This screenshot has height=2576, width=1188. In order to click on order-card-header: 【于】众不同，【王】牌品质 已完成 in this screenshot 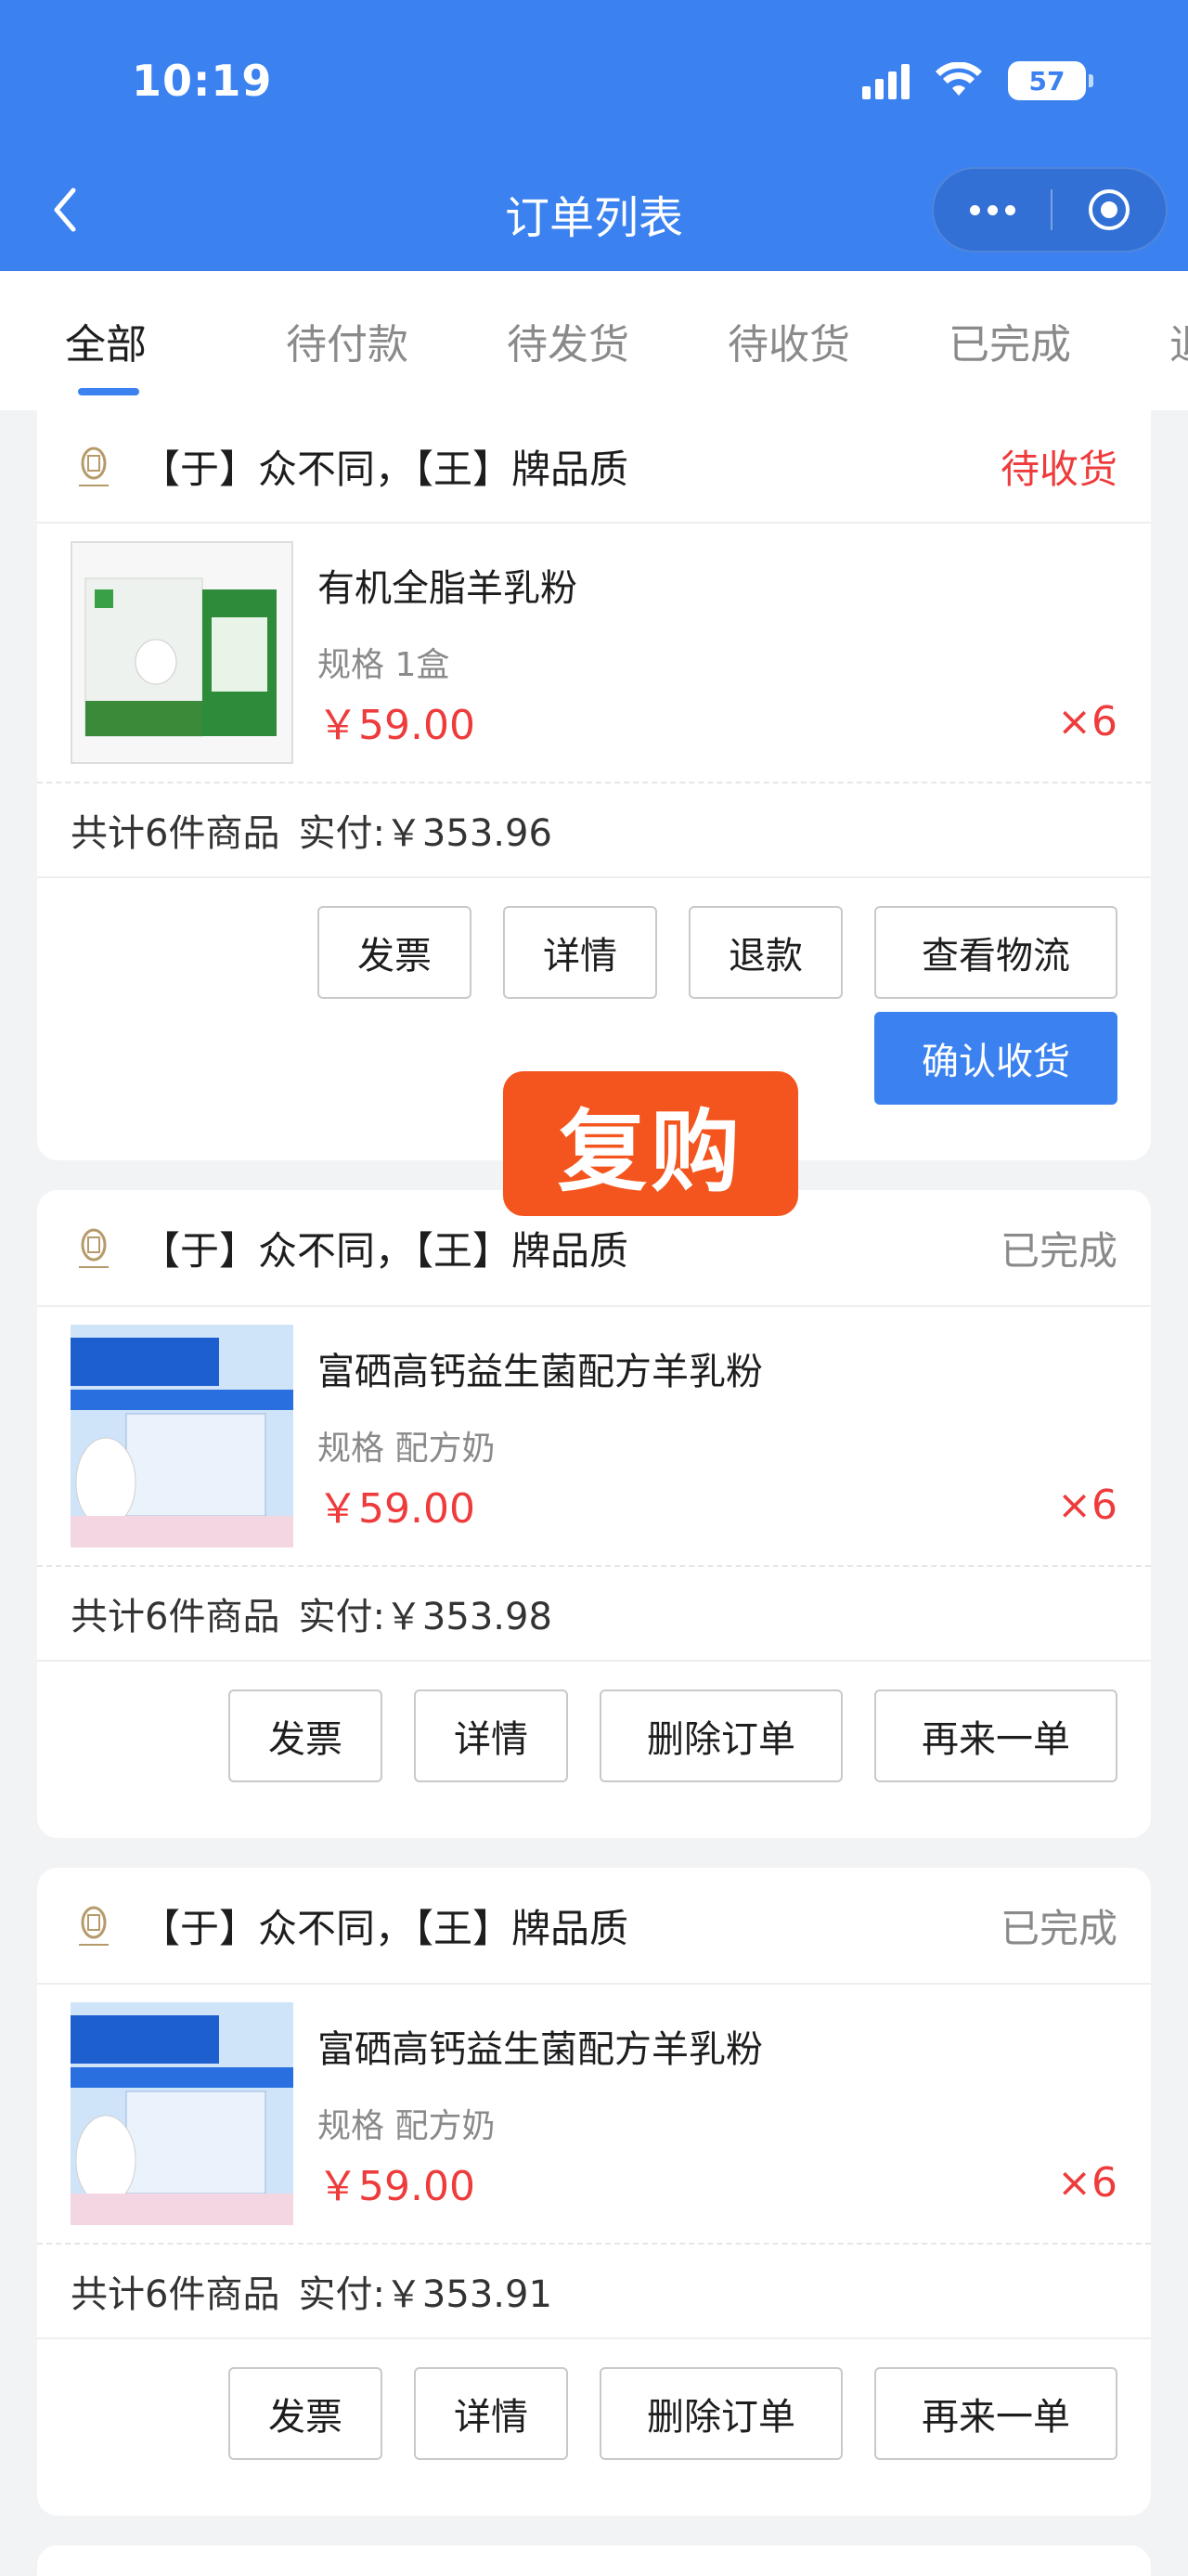, I will do `click(594, 1926)`.